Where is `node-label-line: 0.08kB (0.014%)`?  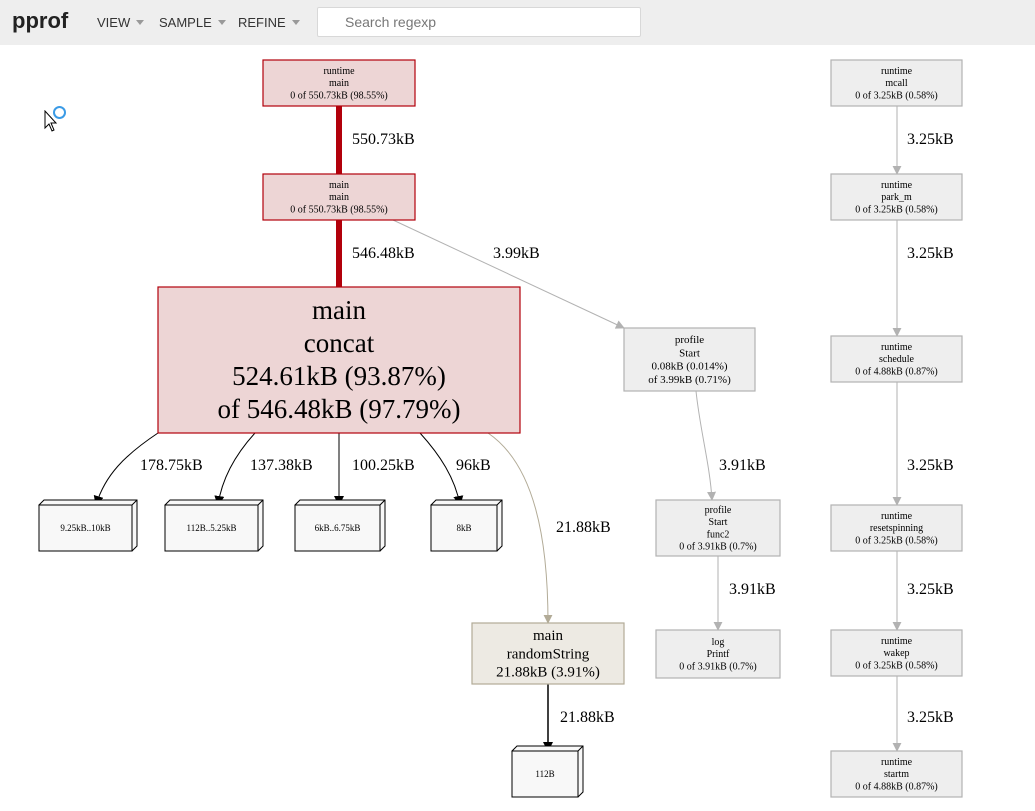 node-label-line: 0.08kB (0.014%) is located at coordinates (689, 367).